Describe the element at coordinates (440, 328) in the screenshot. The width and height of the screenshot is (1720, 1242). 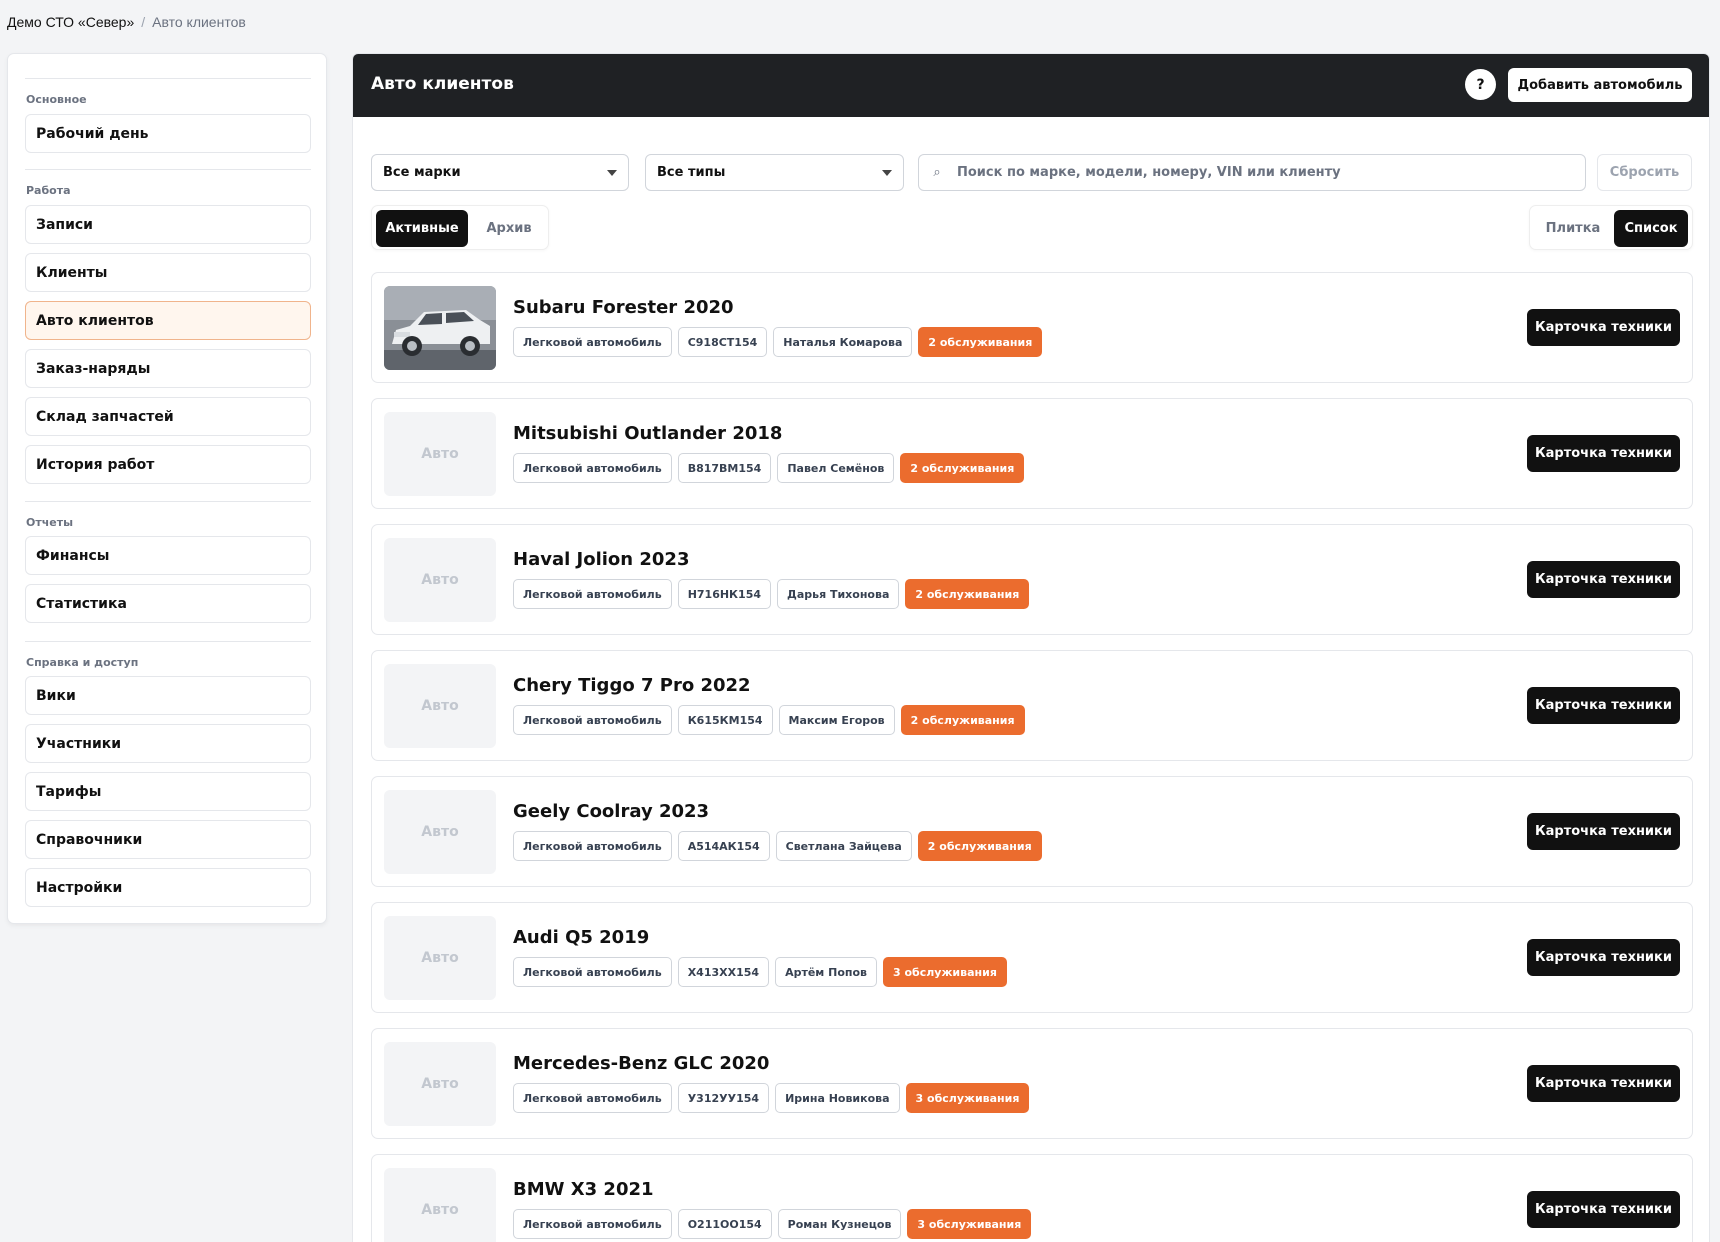
I see `car-photo` at that location.